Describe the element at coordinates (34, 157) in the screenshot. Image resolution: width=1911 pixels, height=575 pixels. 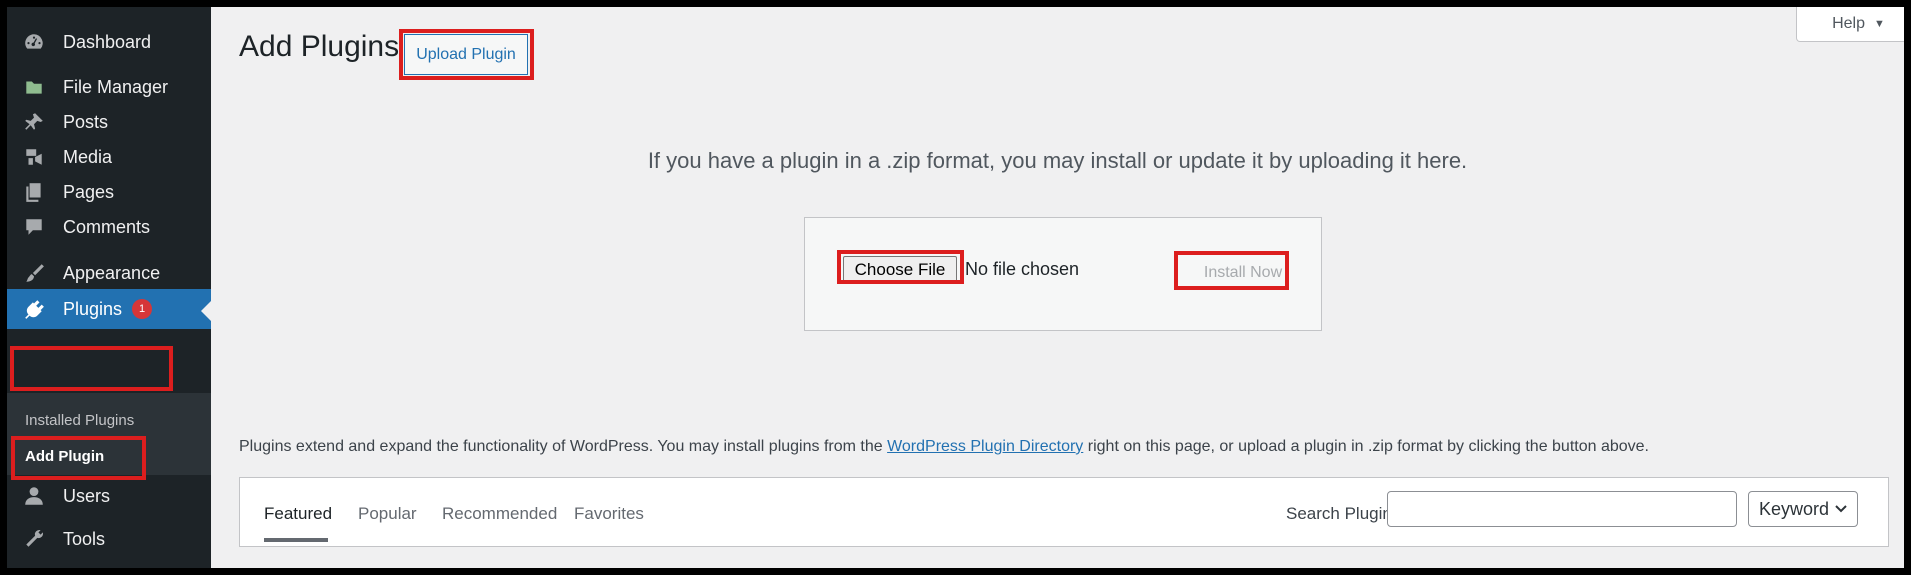
I see `media-icon` at that location.